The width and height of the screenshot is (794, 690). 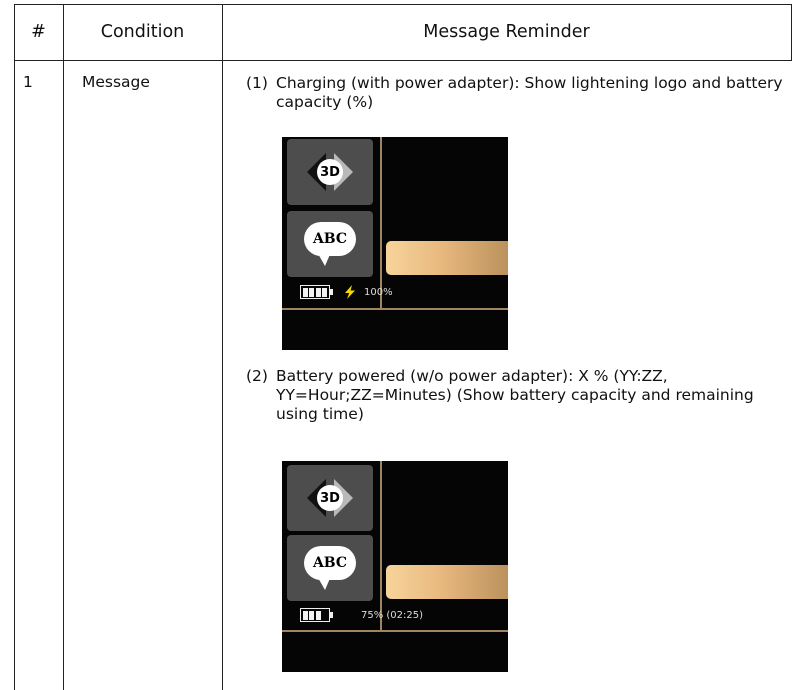 What do you see at coordinates (15, 347) in the screenshot?
I see `table-border-left` at bounding box center [15, 347].